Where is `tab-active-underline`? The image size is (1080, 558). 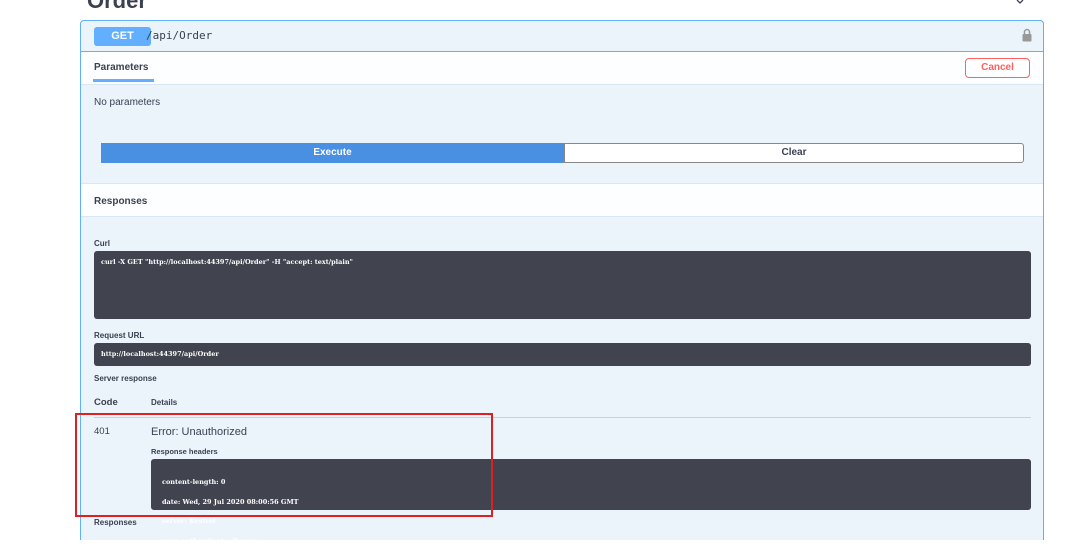
tab-active-underline is located at coordinates (123, 80).